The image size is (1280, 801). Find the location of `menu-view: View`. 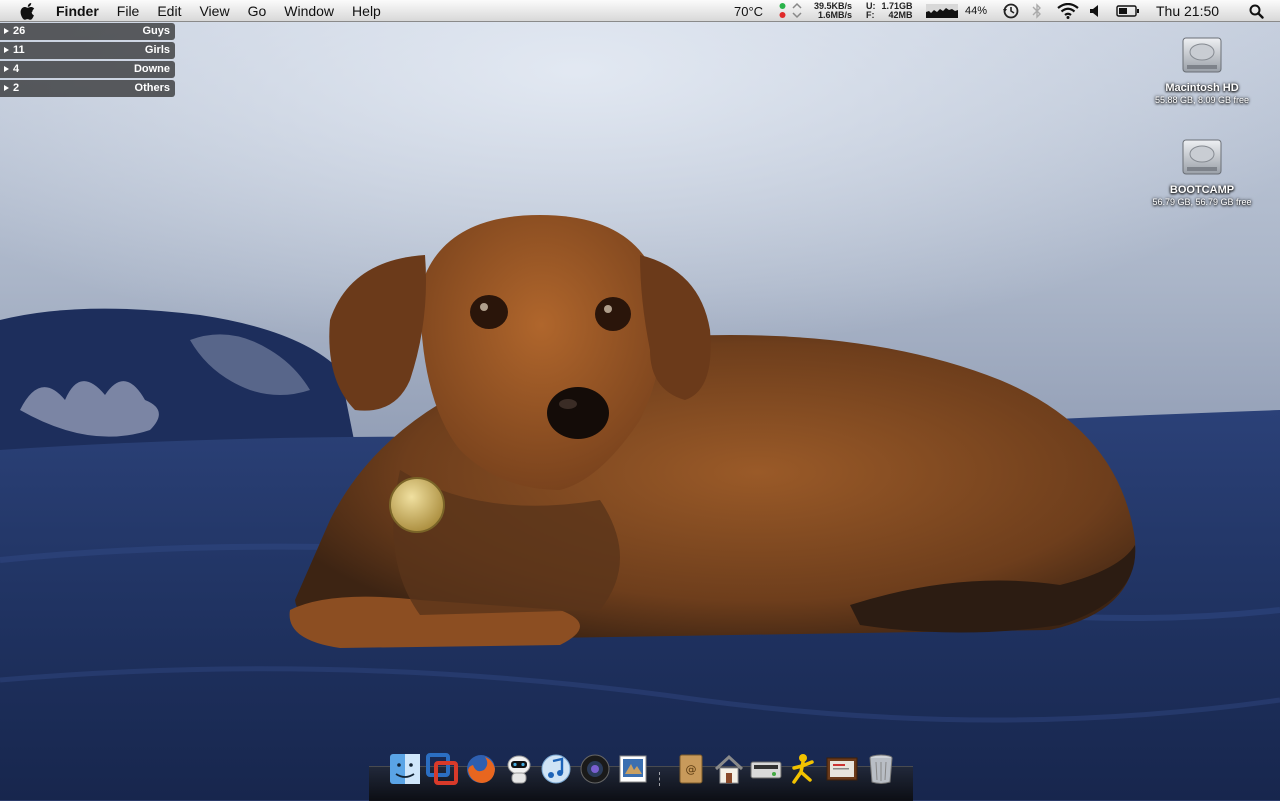

menu-view: View is located at coordinates (214, 11).